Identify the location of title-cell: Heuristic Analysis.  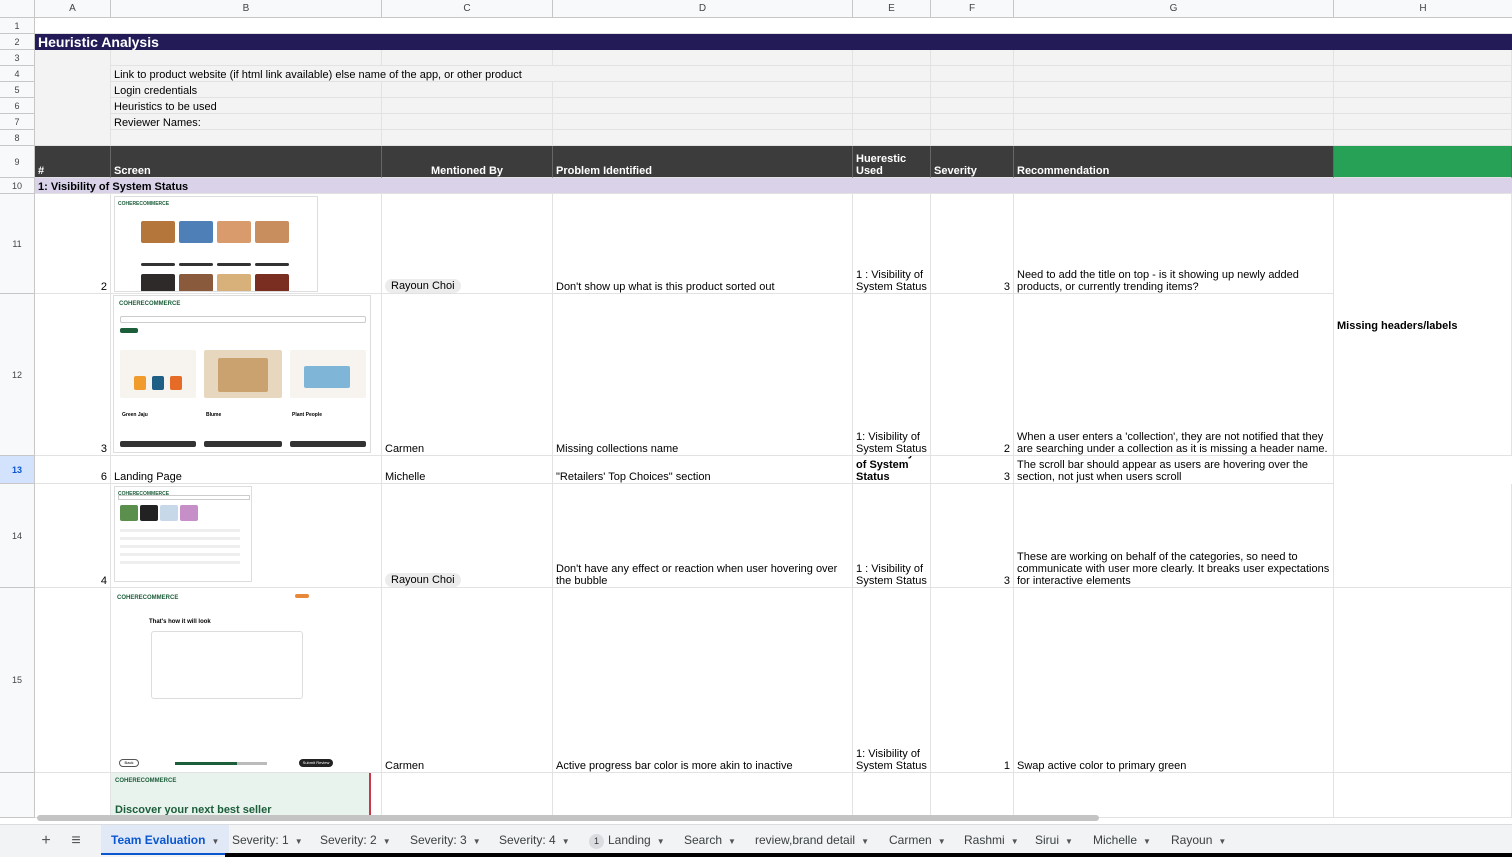
(435, 42).